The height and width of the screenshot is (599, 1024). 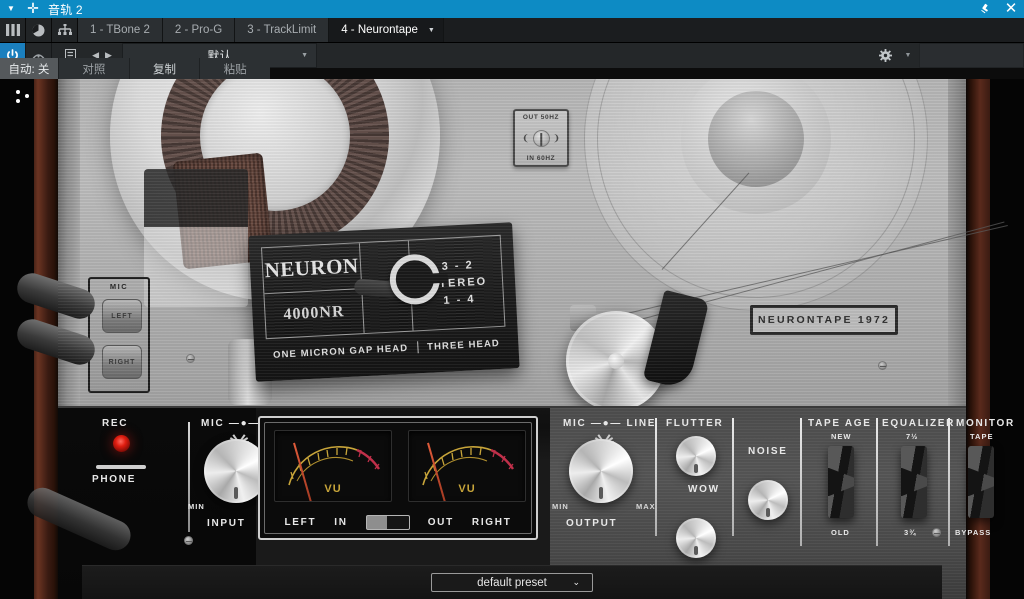 I want to click on gear-icon, so click(x=885, y=55).